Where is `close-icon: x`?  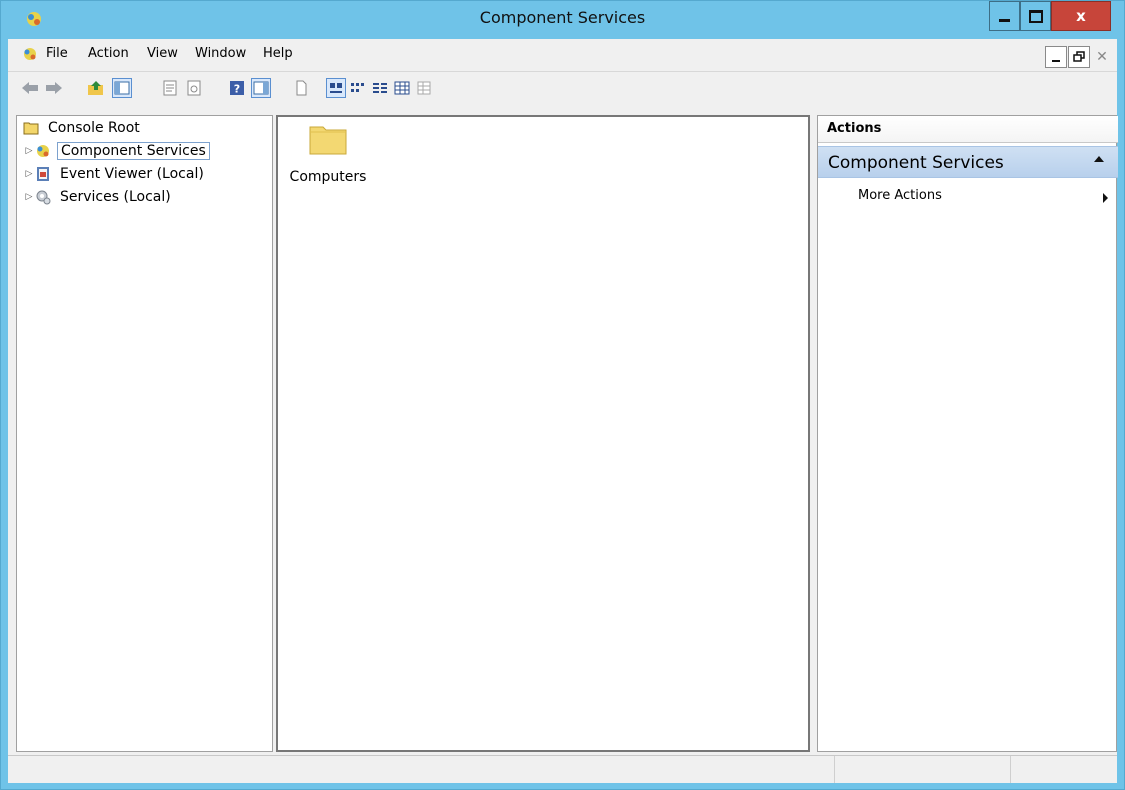 close-icon: x is located at coordinates (1081, 16).